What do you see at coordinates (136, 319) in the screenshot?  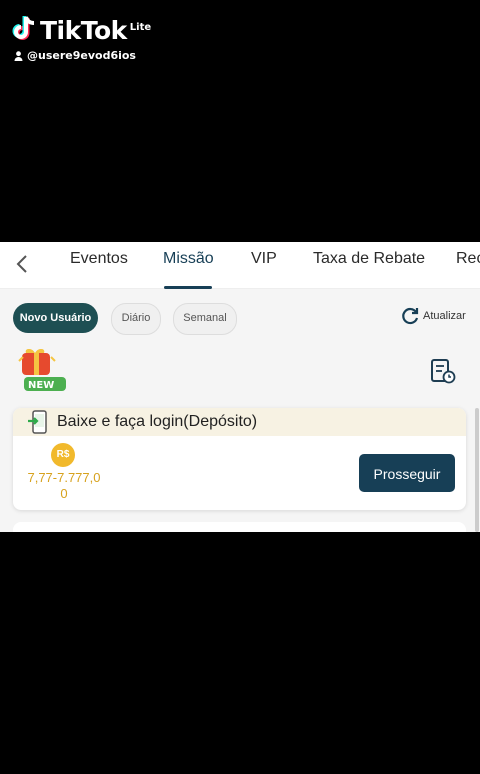 I see `filter-diario: Diário` at bounding box center [136, 319].